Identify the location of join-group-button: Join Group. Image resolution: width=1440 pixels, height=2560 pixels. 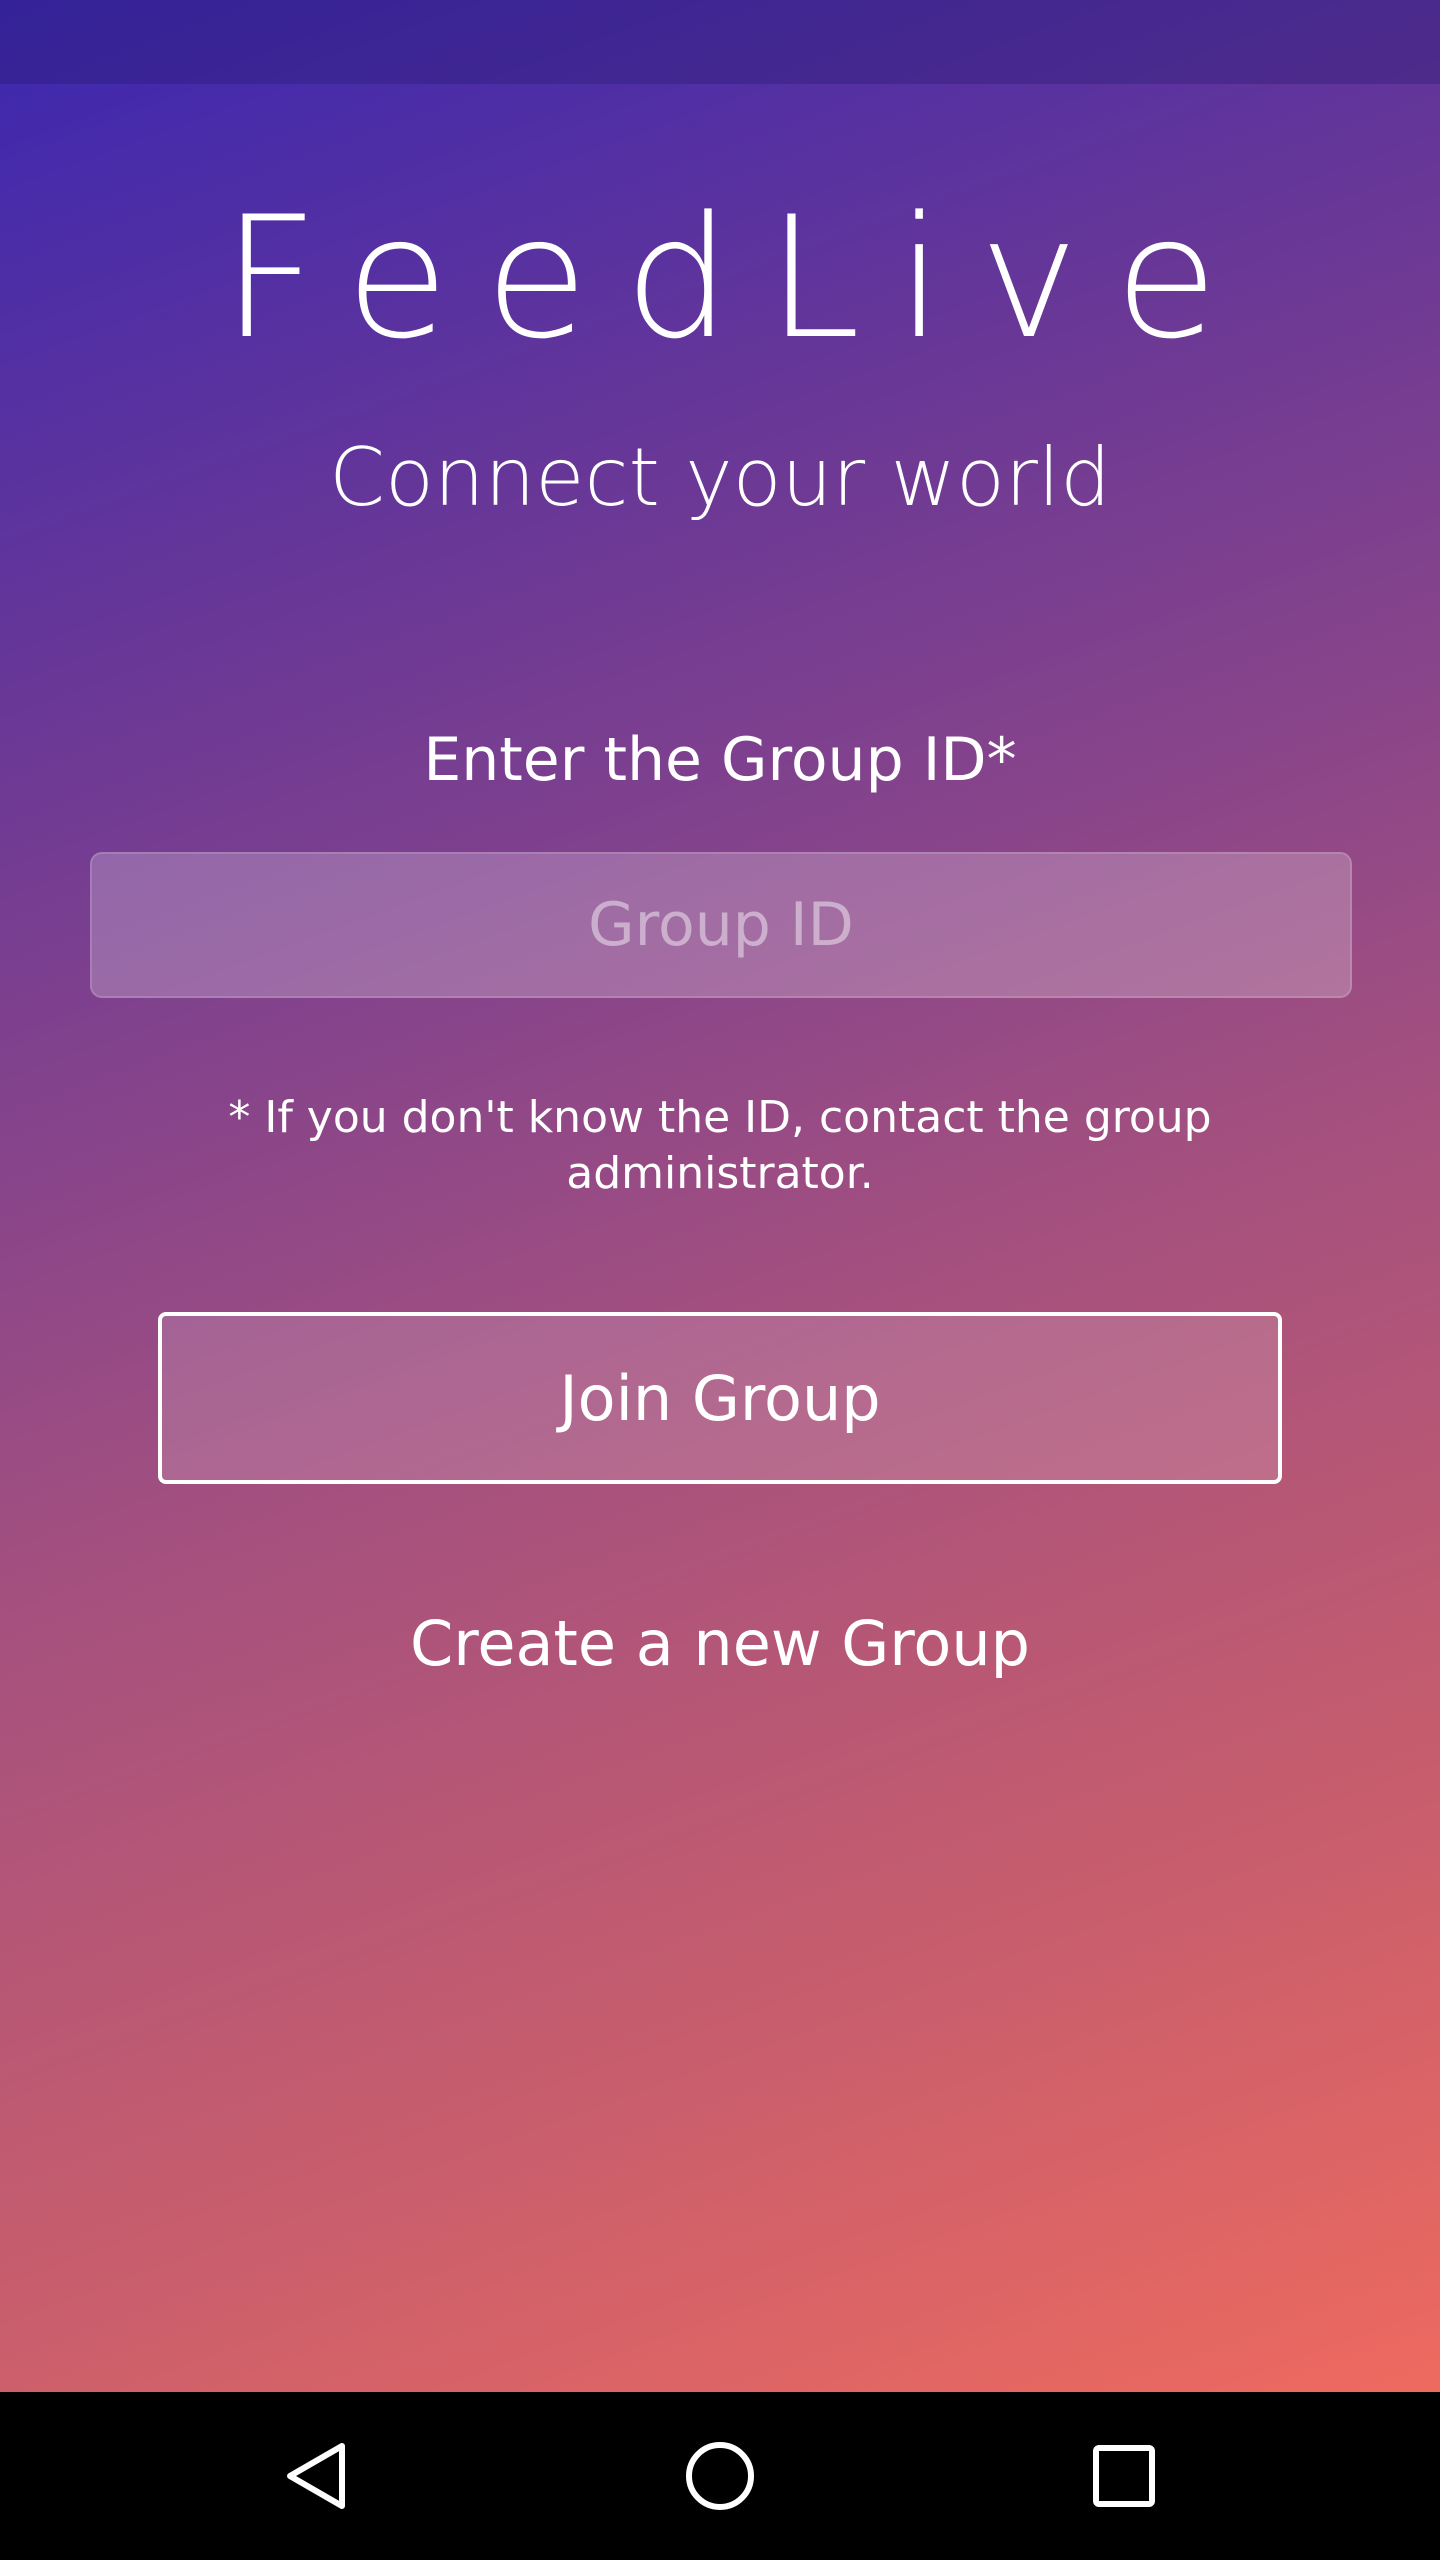
(720, 1398).